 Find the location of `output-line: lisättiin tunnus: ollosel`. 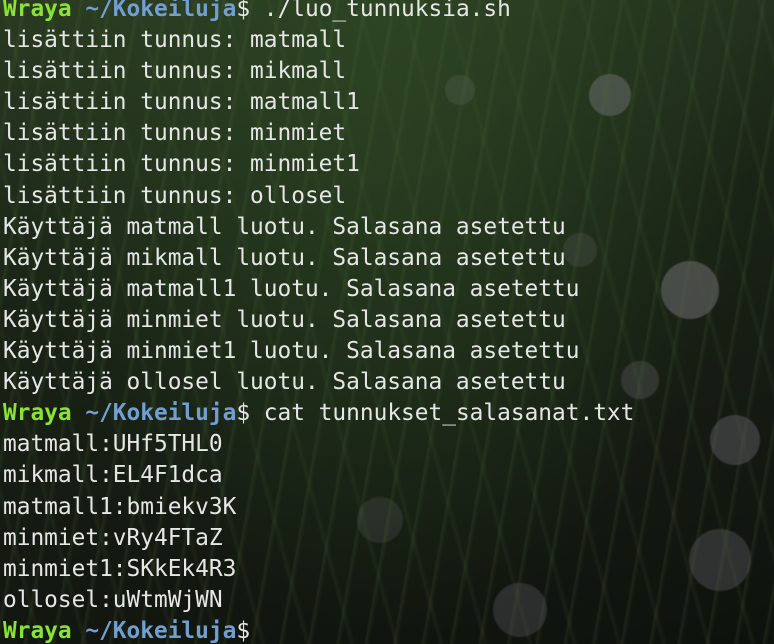

output-line: lisättiin tunnus: ollosel is located at coordinates (175, 195).